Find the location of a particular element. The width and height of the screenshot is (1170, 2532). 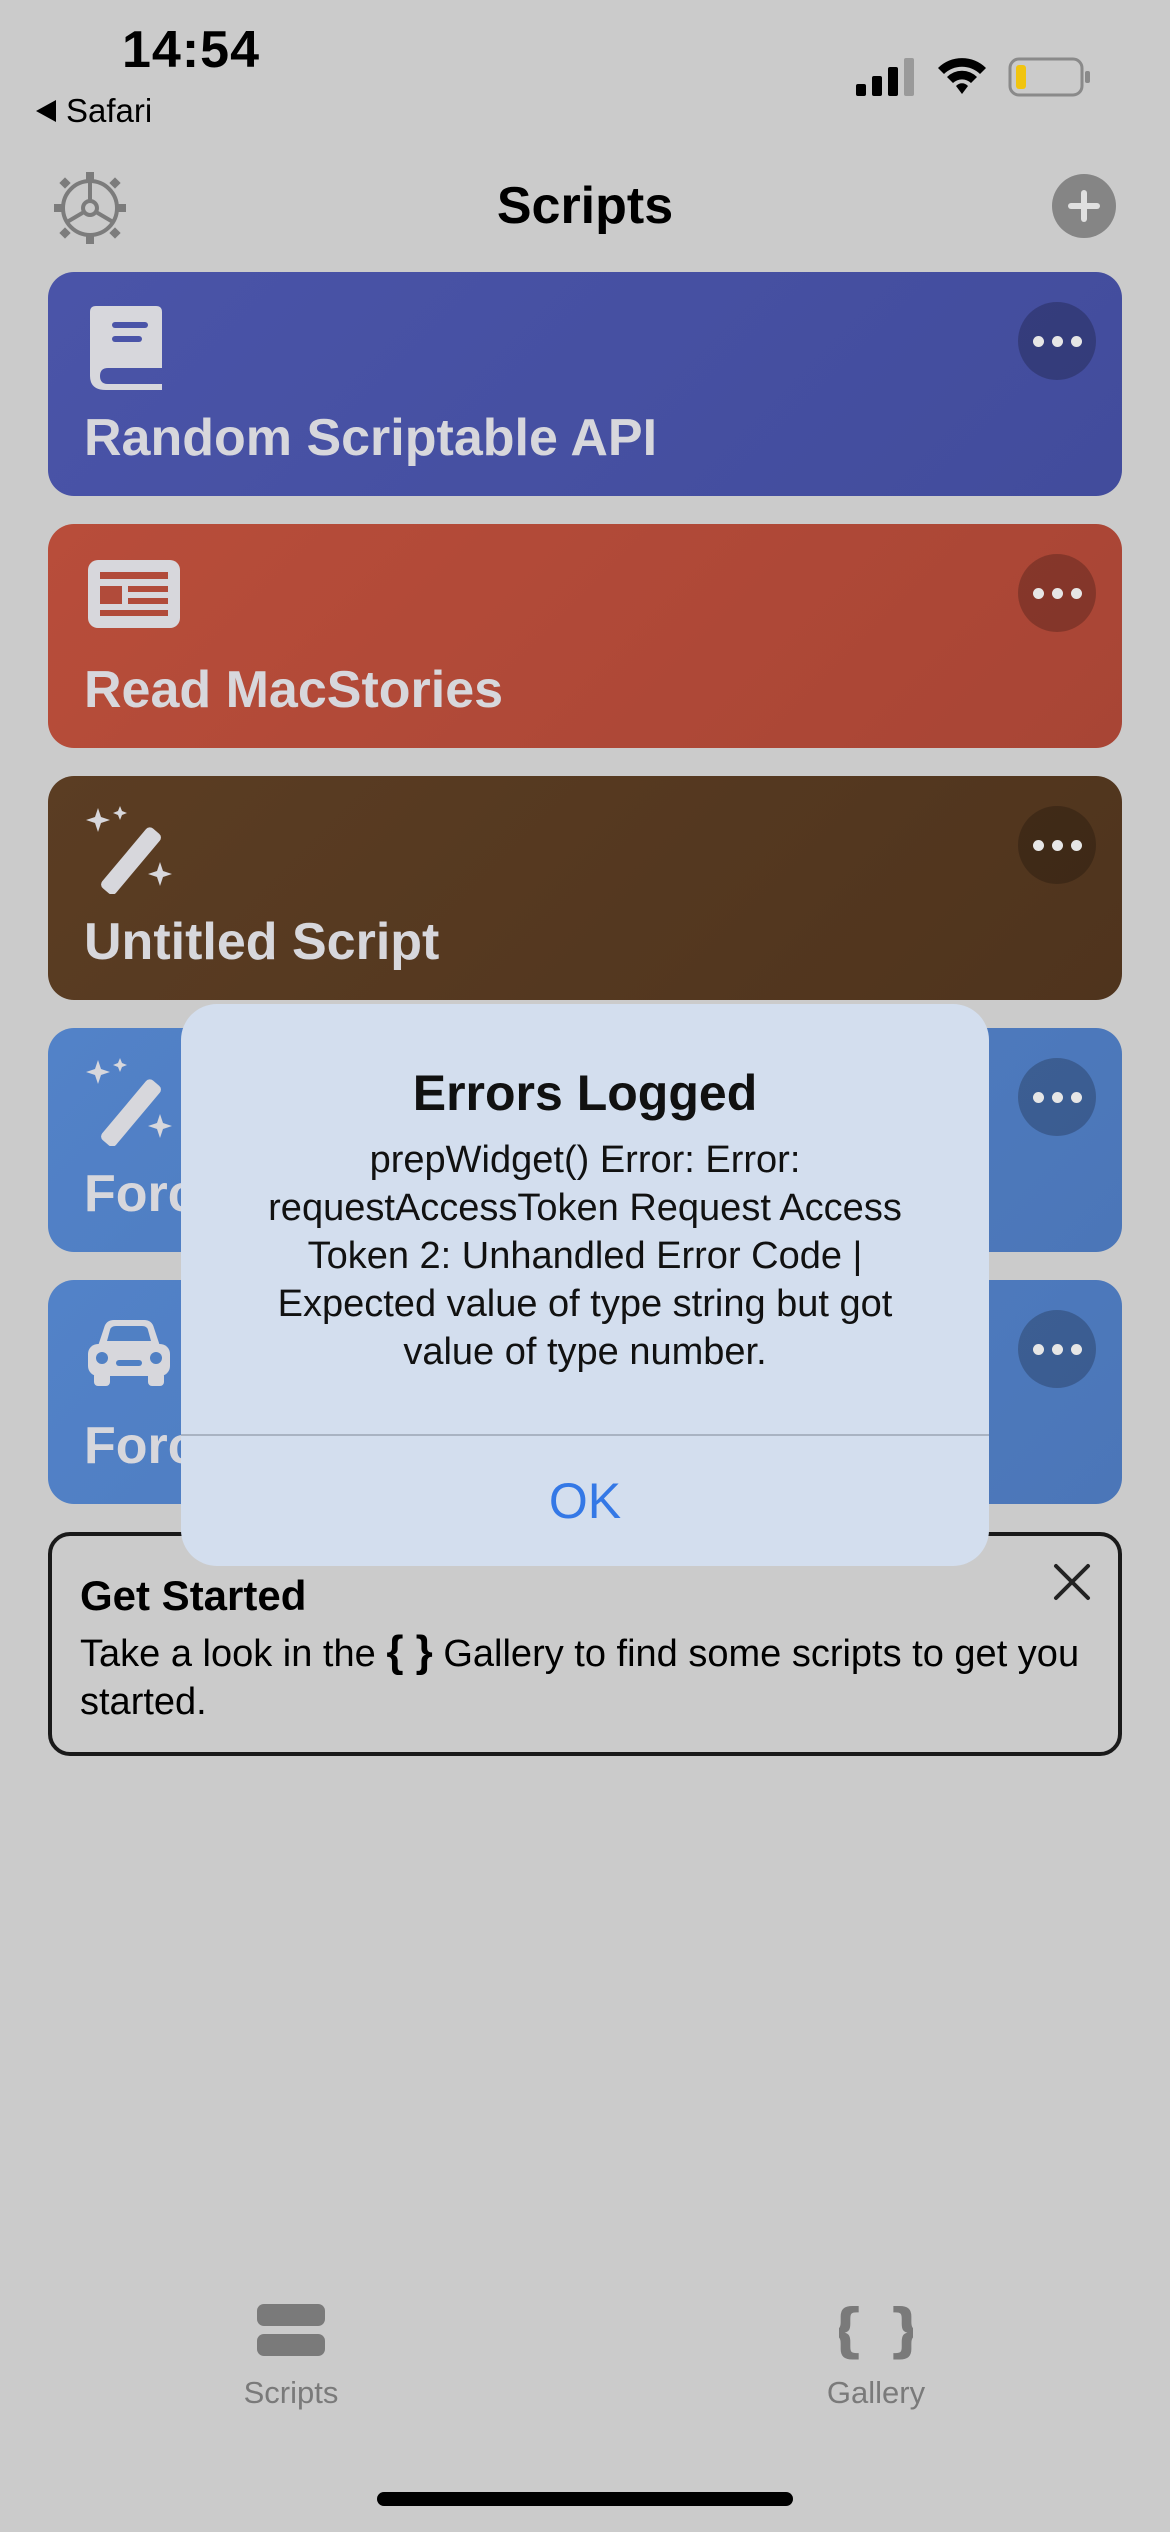

script-card-random-scriptable-api: Random Scriptable API is located at coordinates (585, 384).